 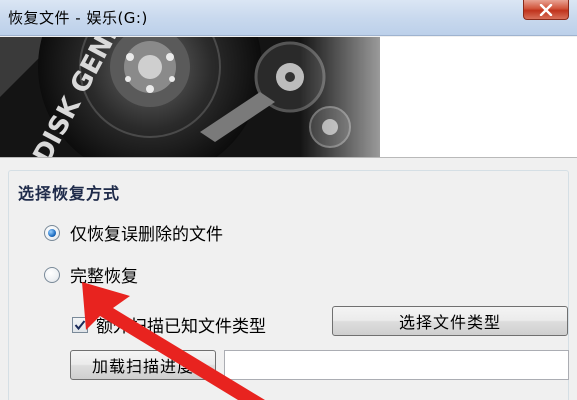 I want to click on checkmark-icon, so click(x=80, y=324).